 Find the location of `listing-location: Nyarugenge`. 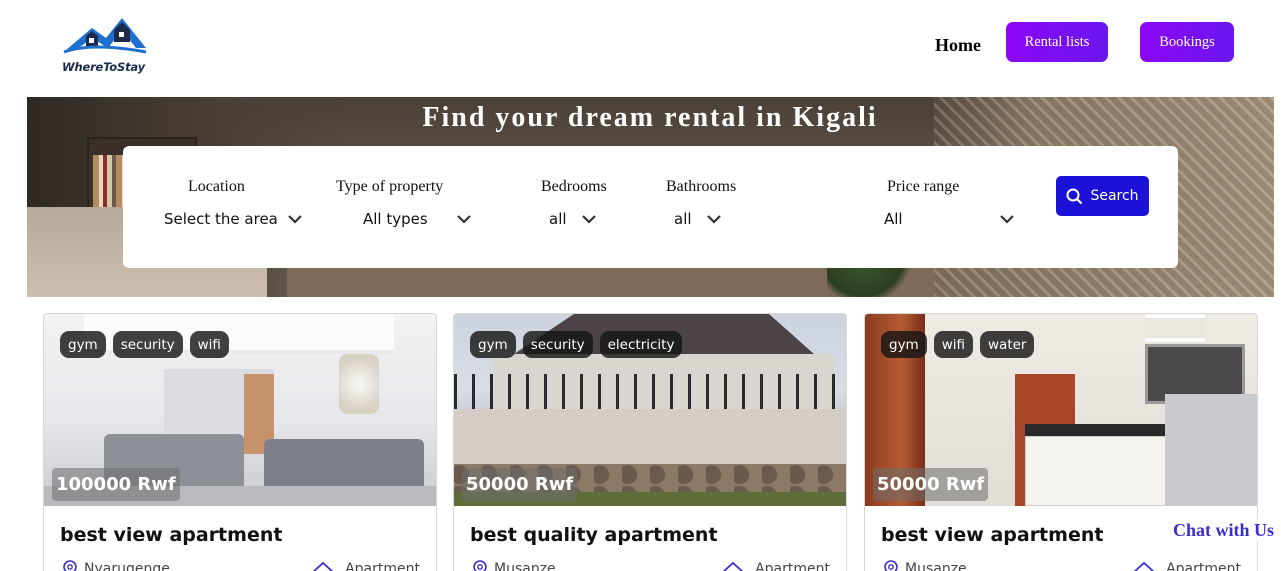

listing-location: Nyarugenge is located at coordinates (116, 565).